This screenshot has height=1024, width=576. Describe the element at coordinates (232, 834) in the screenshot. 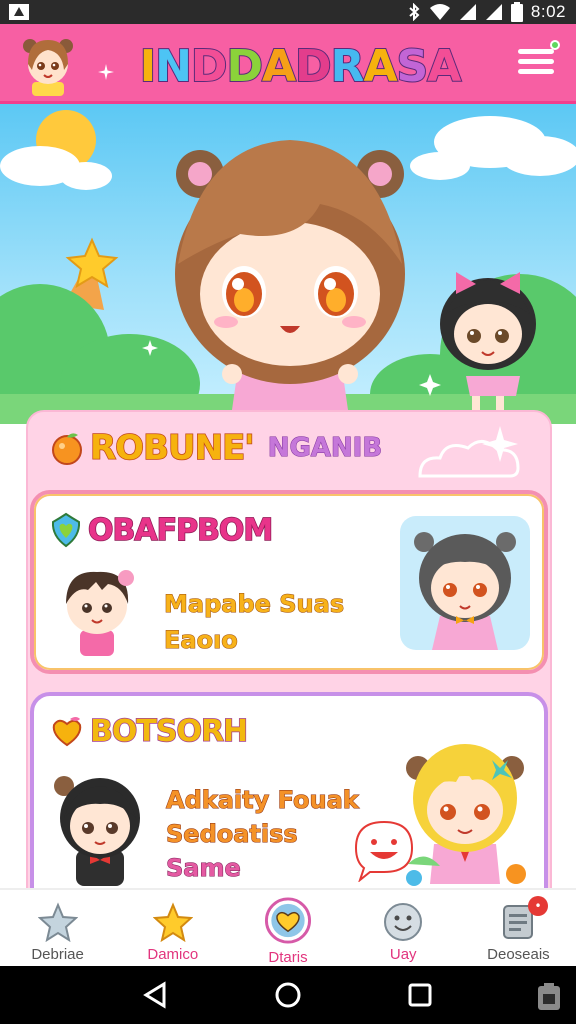

I see `card-text-line: Sedoatiss` at that location.